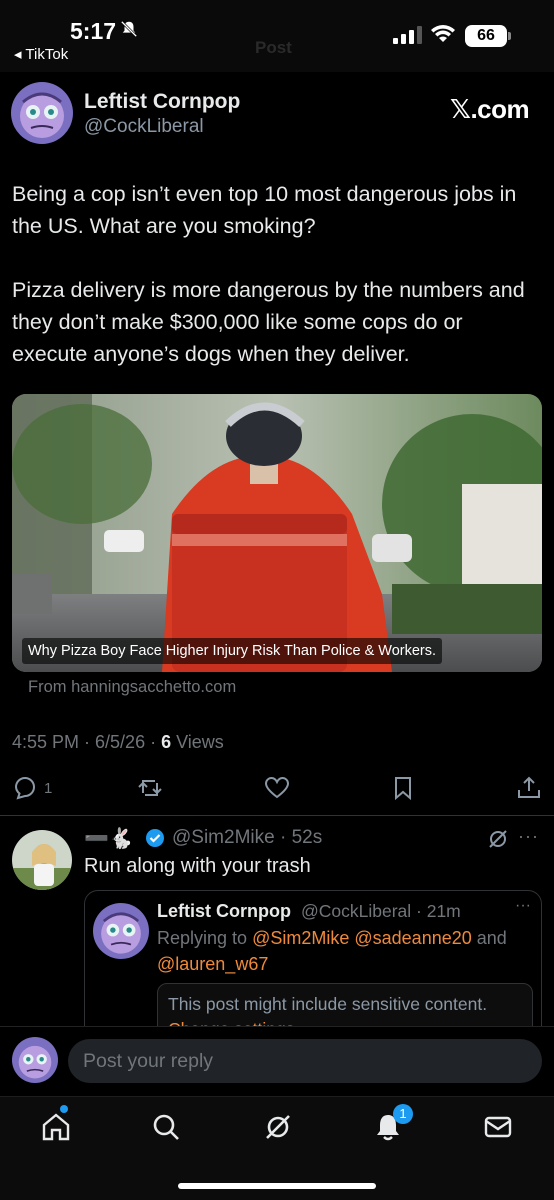  What do you see at coordinates (528, 836) in the screenshot?
I see `reply-more-button: ···` at bounding box center [528, 836].